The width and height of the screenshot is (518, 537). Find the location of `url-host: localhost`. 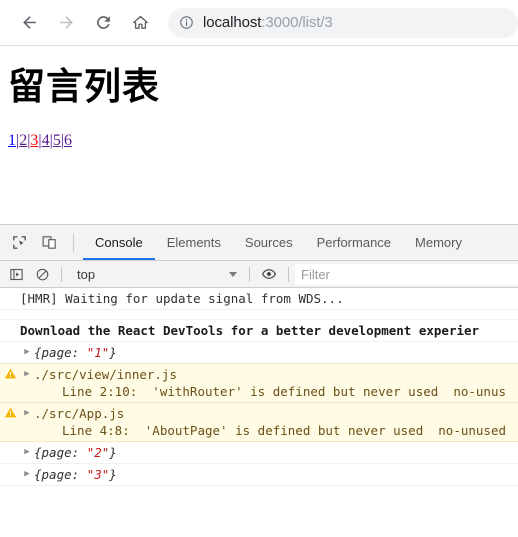

url-host: localhost is located at coordinates (232, 22).